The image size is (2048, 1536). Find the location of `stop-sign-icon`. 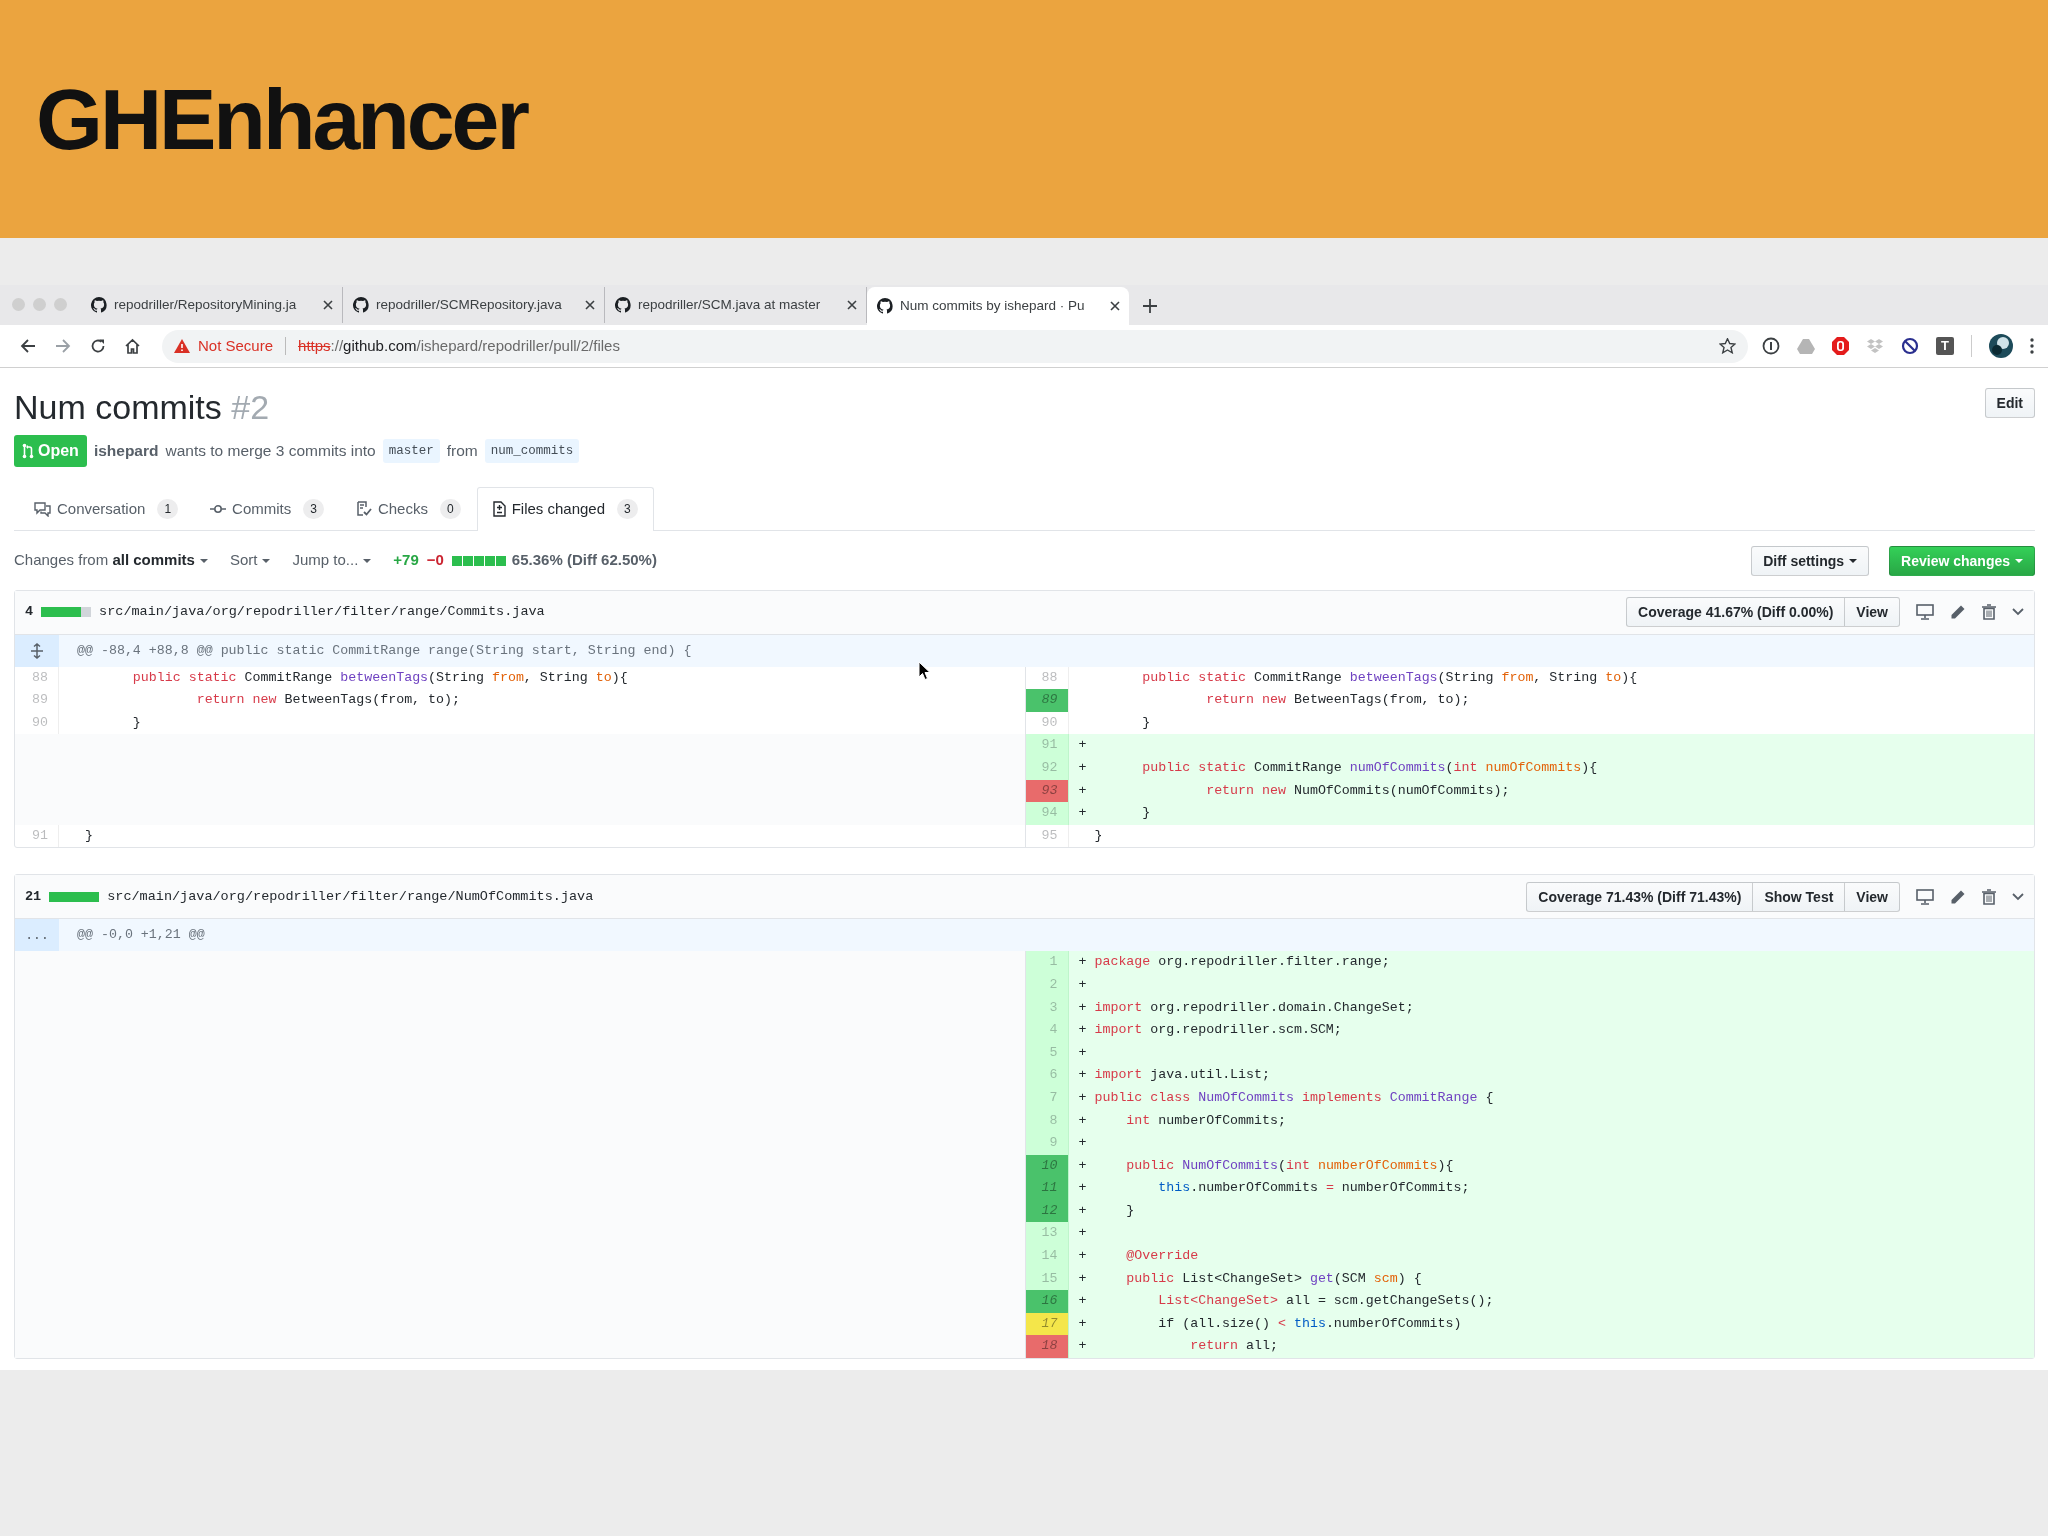

stop-sign-icon is located at coordinates (1840, 346).